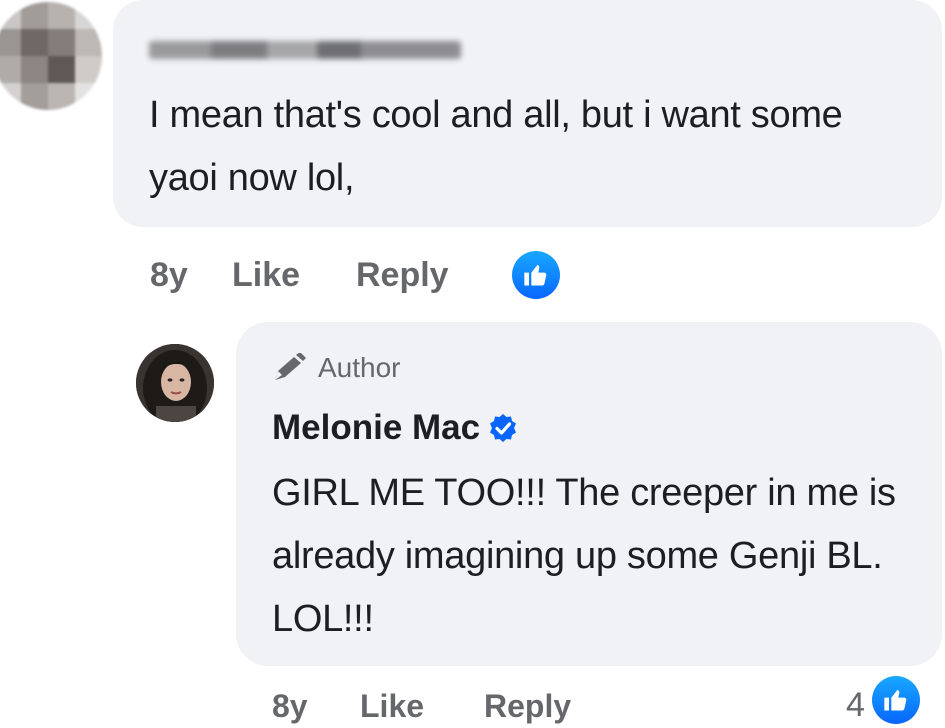  What do you see at coordinates (294, 275) in the screenshot?
I see `like-button: Like` at bounding box center [294, 275].